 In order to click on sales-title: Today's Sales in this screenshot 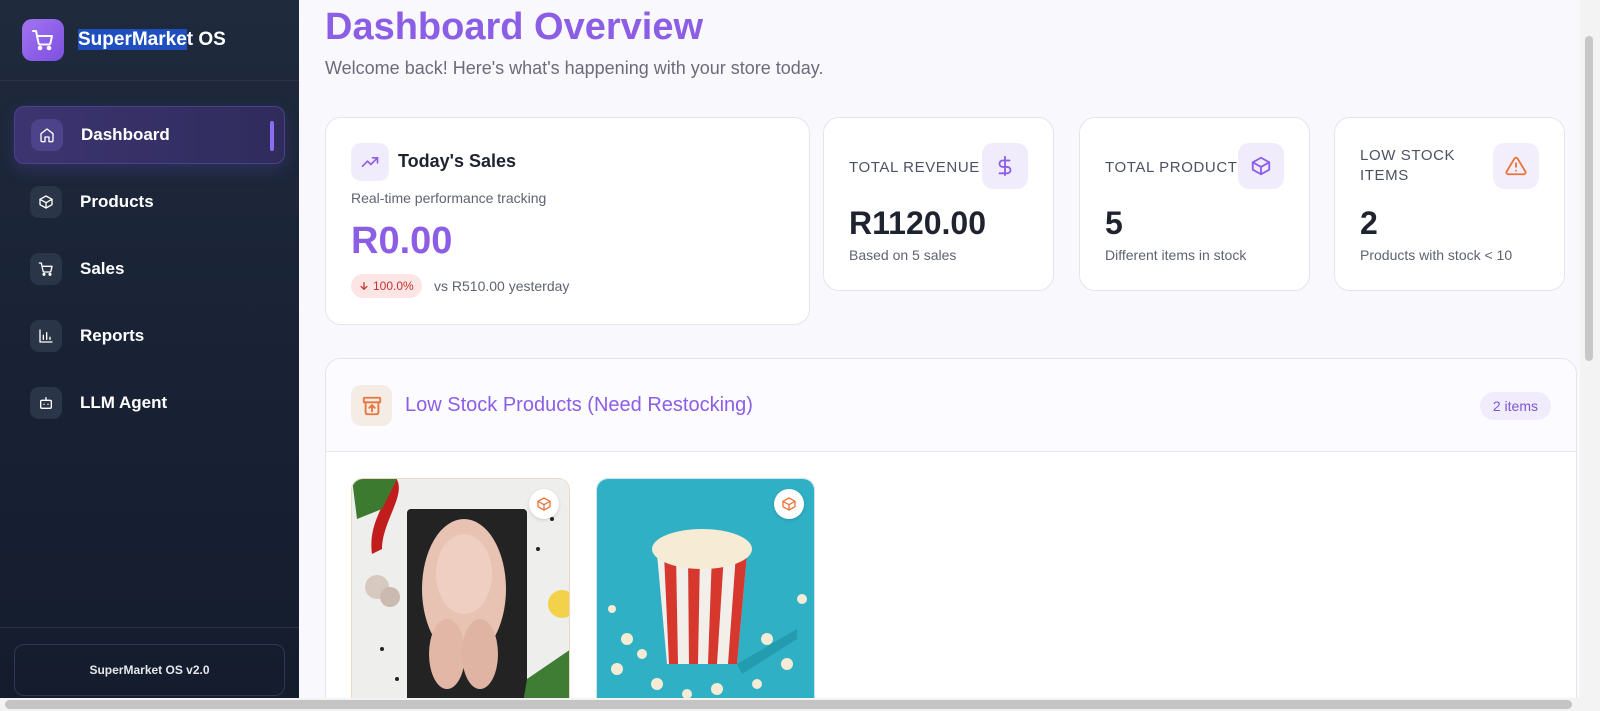, I will do `click(457, 161)`.